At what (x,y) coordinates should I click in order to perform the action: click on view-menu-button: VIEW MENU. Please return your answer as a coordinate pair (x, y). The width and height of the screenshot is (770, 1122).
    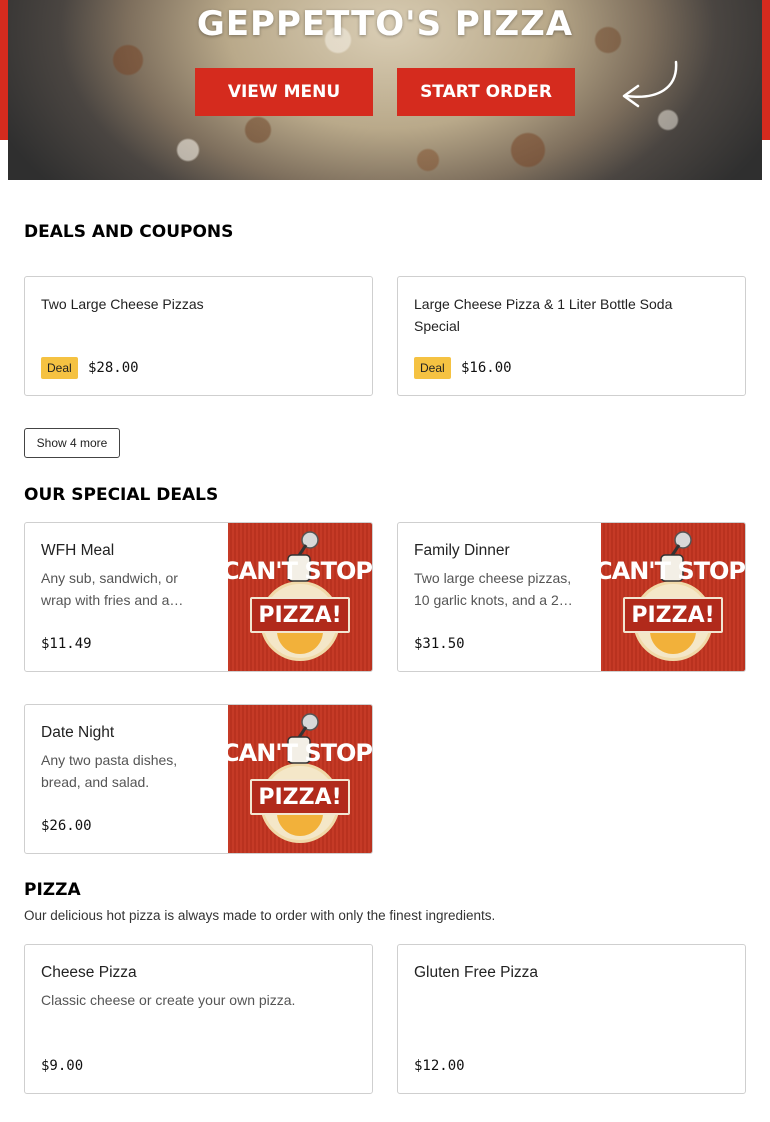
    Looking at the image, I should click on (284, 92).